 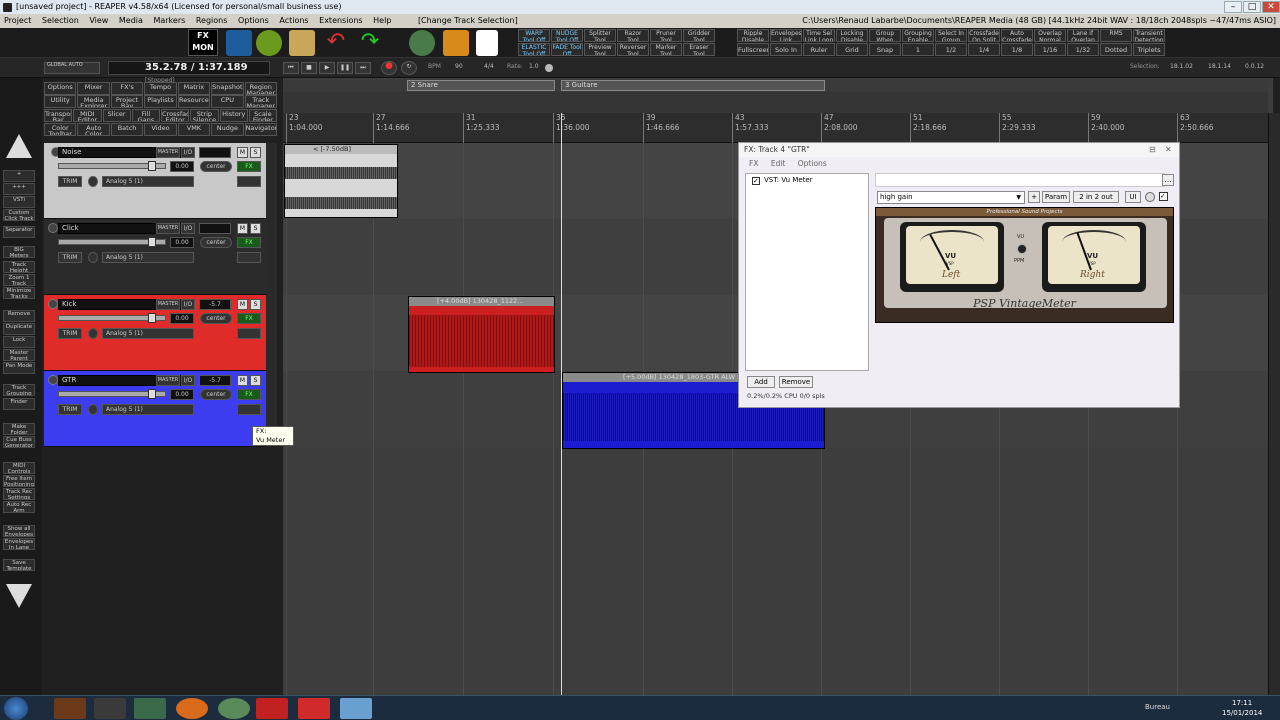 I want to click on record-icon: ●, so click(x=389, y=68).